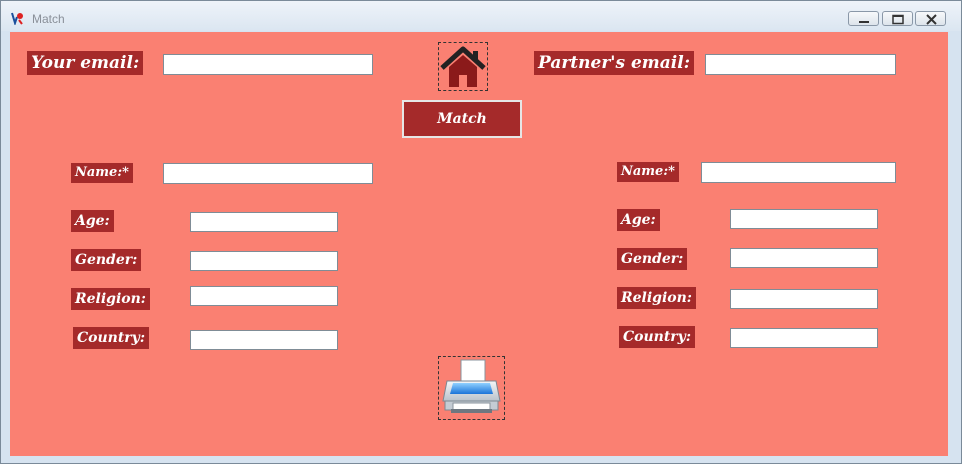  Describe the element at coordinates (48, 19) in the screenshot. I see `window-title: Match` at that location.